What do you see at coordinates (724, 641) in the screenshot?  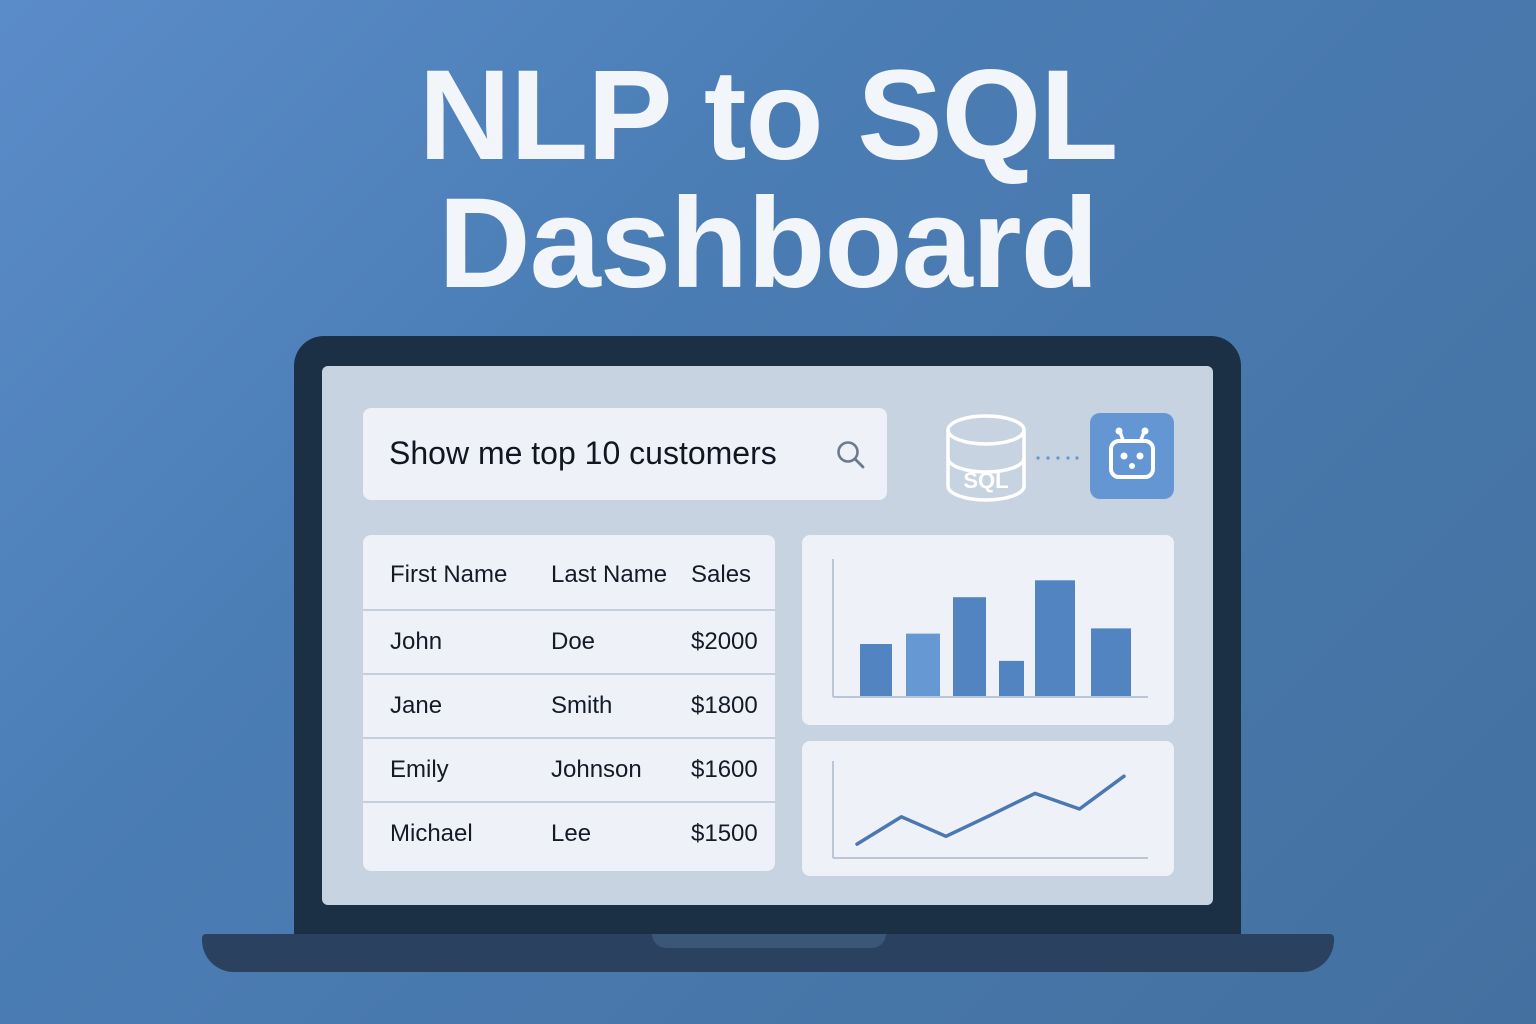 I see `cell-sales: $2000` at bounding box center [724, 641].